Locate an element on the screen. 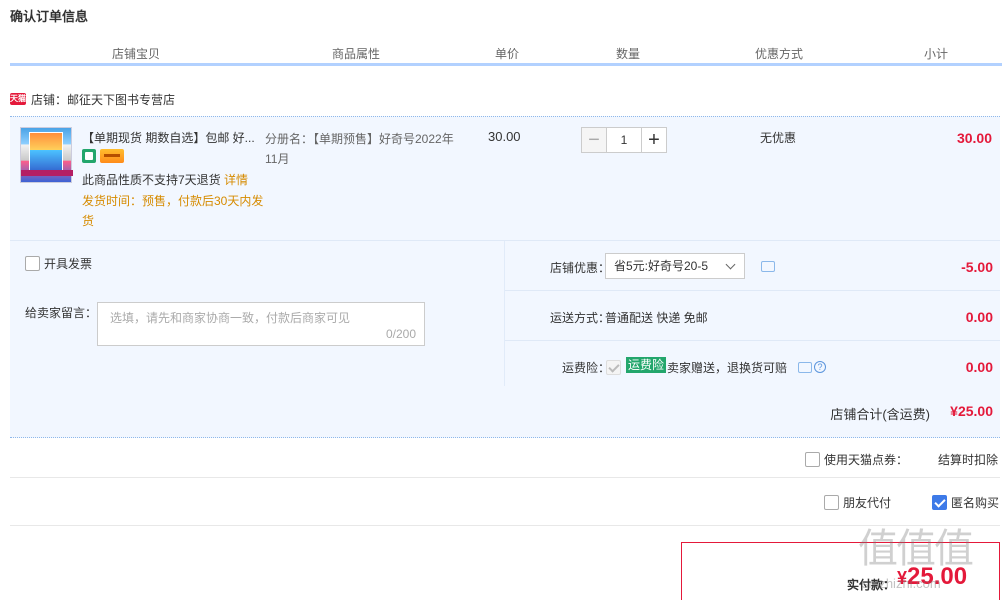 This screenshot has width=1006, height=600. currency-symbol: ¥ is located at coordinates (902, 578).